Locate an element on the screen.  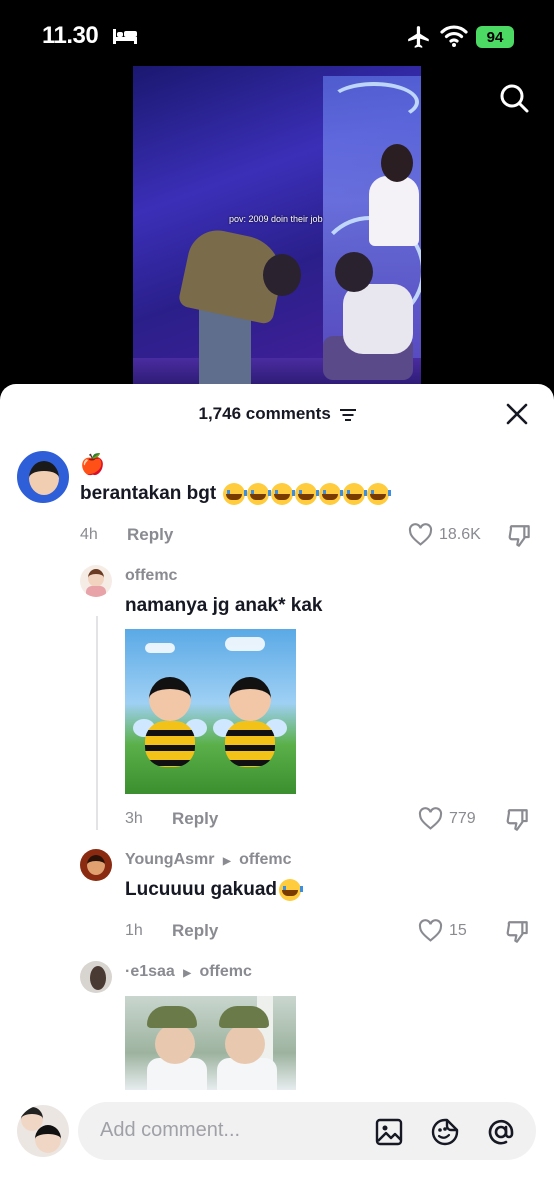
status-time: 11.30 is located at coordinates (70, 35).